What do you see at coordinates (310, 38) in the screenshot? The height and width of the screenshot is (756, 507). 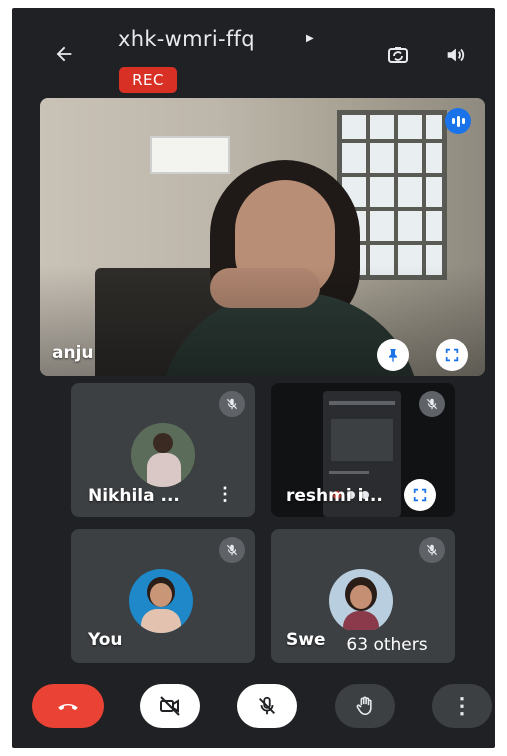 I see `caret-right-icon: ▶` at bounding box center [310, 38].